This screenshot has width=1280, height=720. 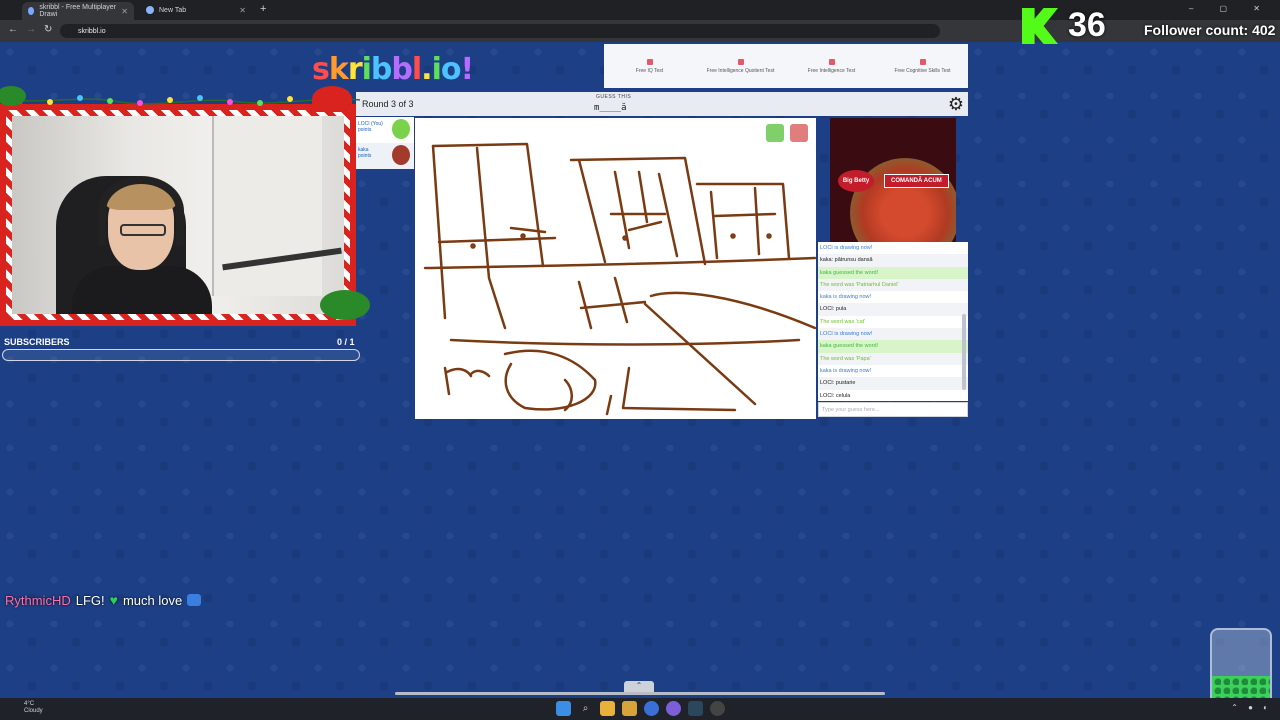 I want to click on drawing-canvas, so click(x=616, y=268).